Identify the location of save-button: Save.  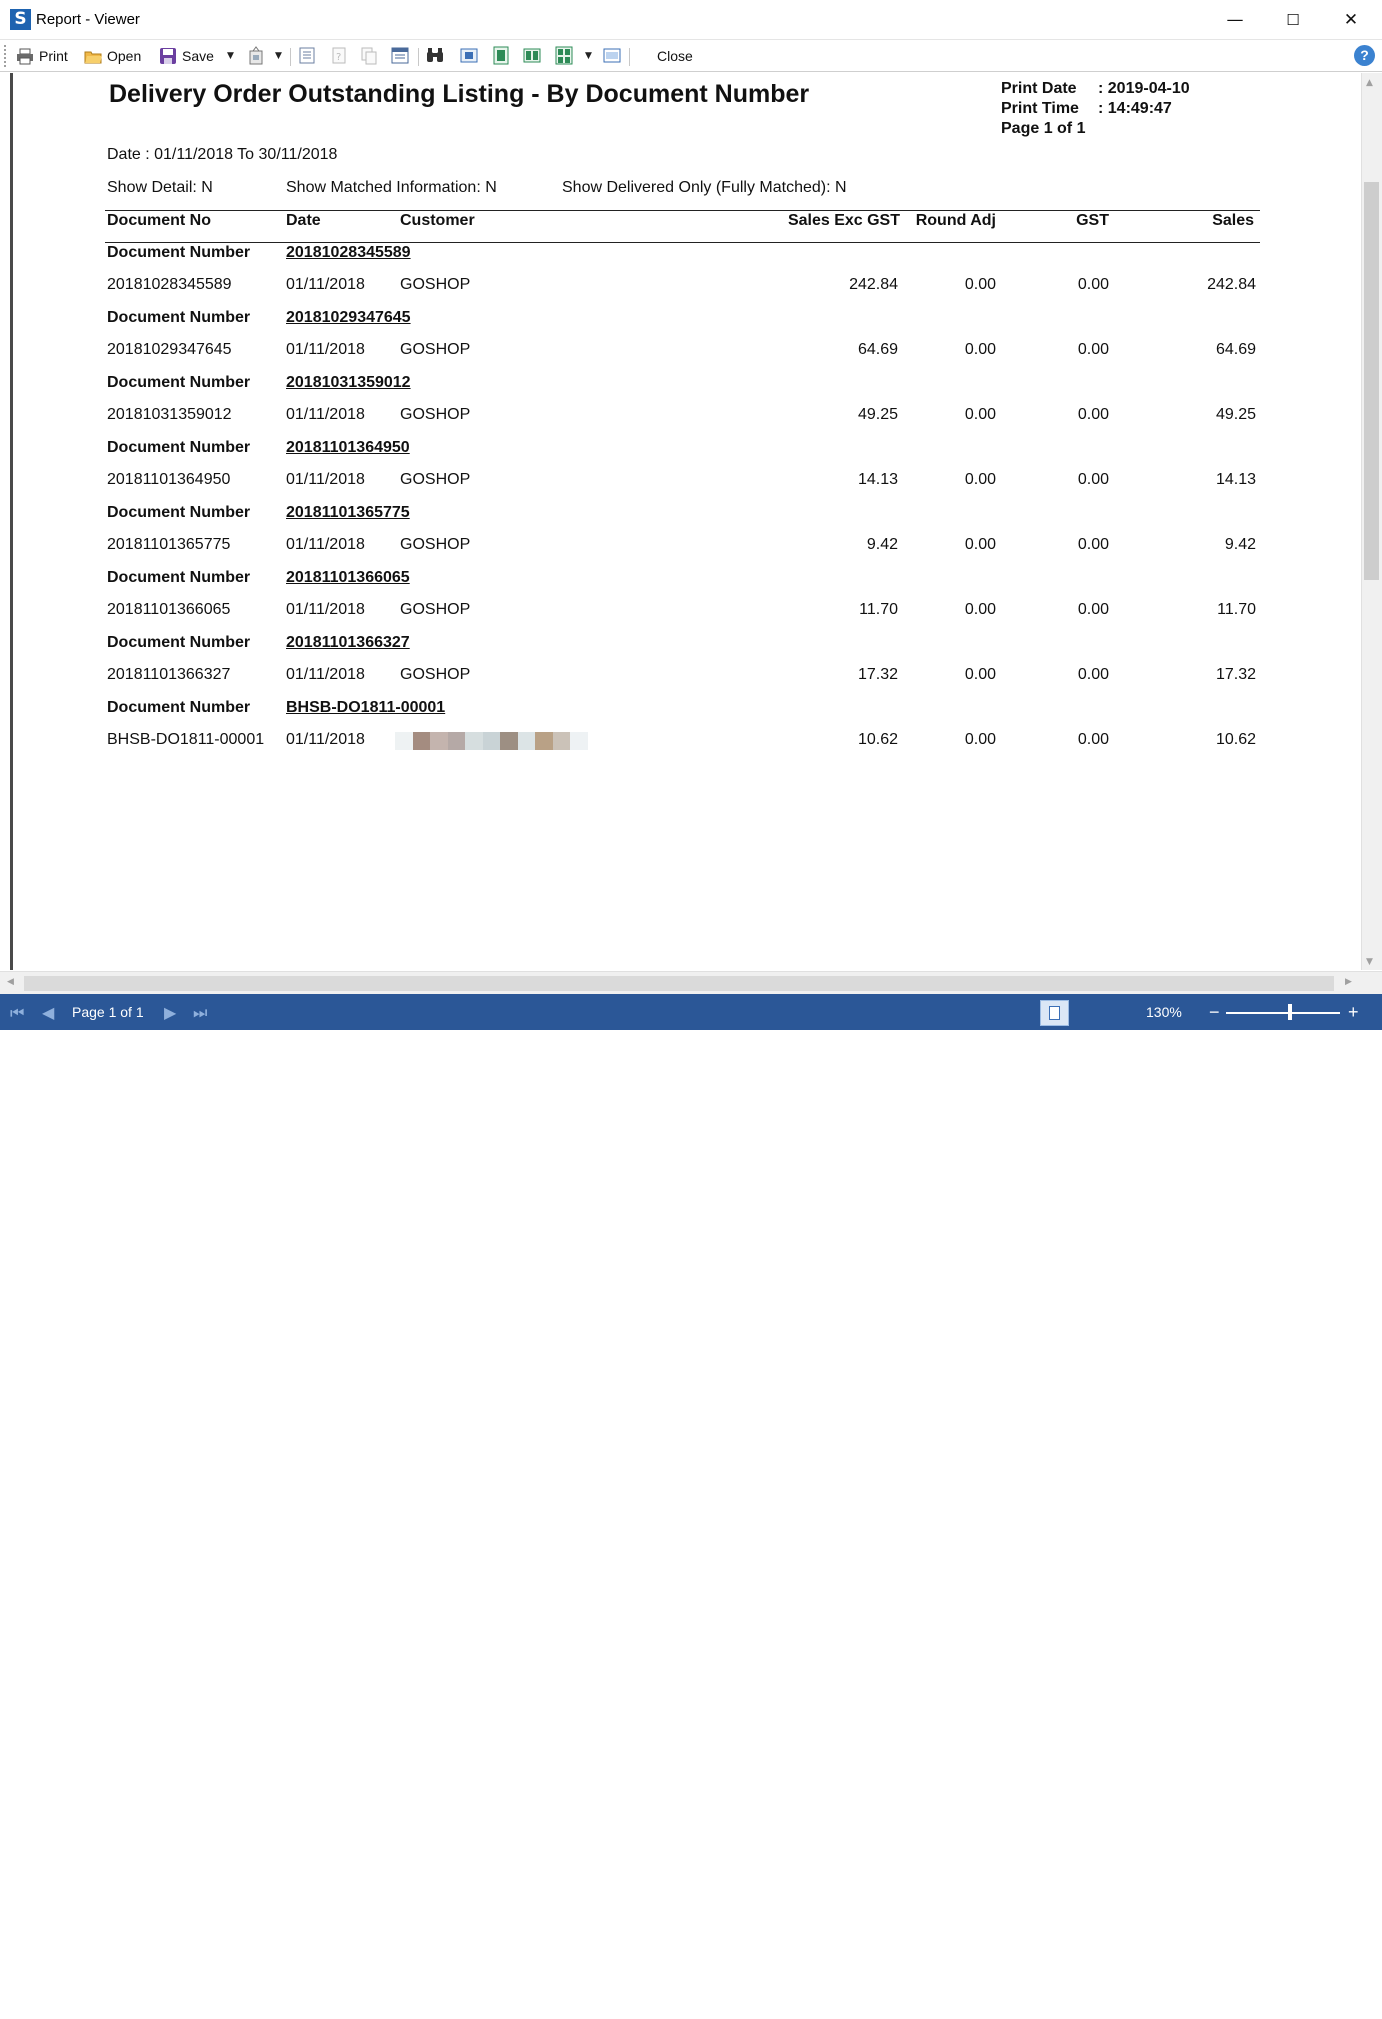
(186, 56).